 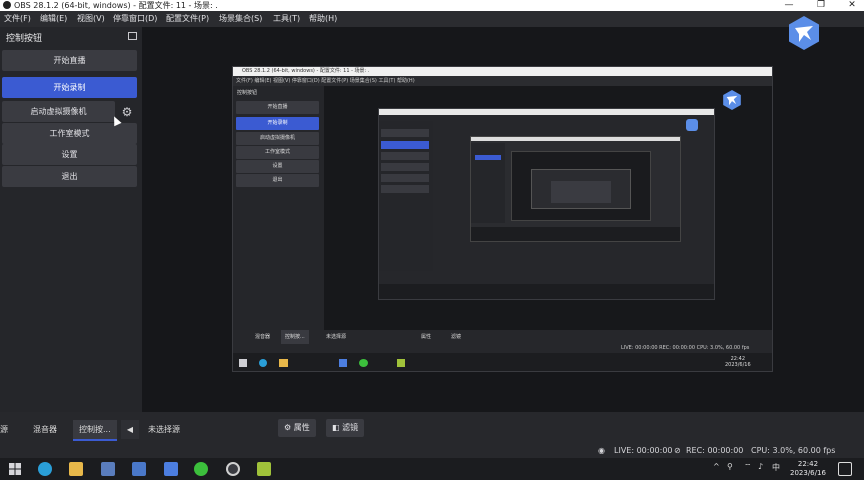 I want to click on nested-start-streaming: 开始直播, so click(x=277, y=107).